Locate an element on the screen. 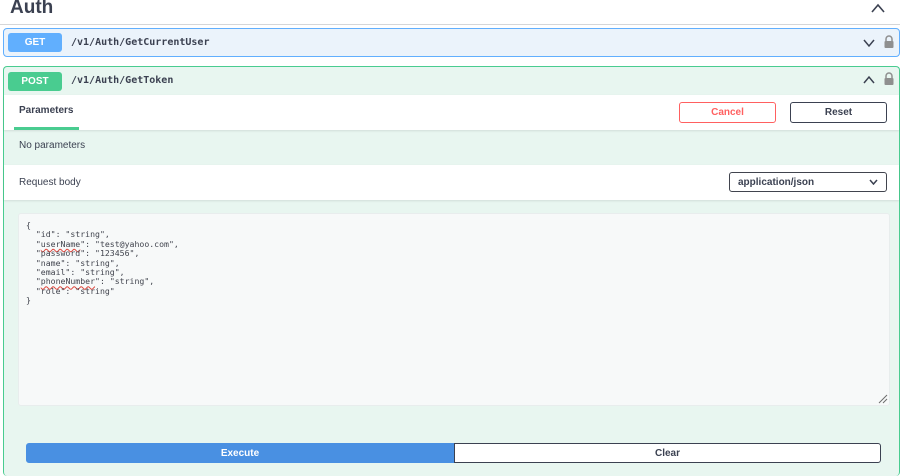 The height and width of the screenshot is (476, 900). body-line: "name": "string", is located at coordinates (73, 262).